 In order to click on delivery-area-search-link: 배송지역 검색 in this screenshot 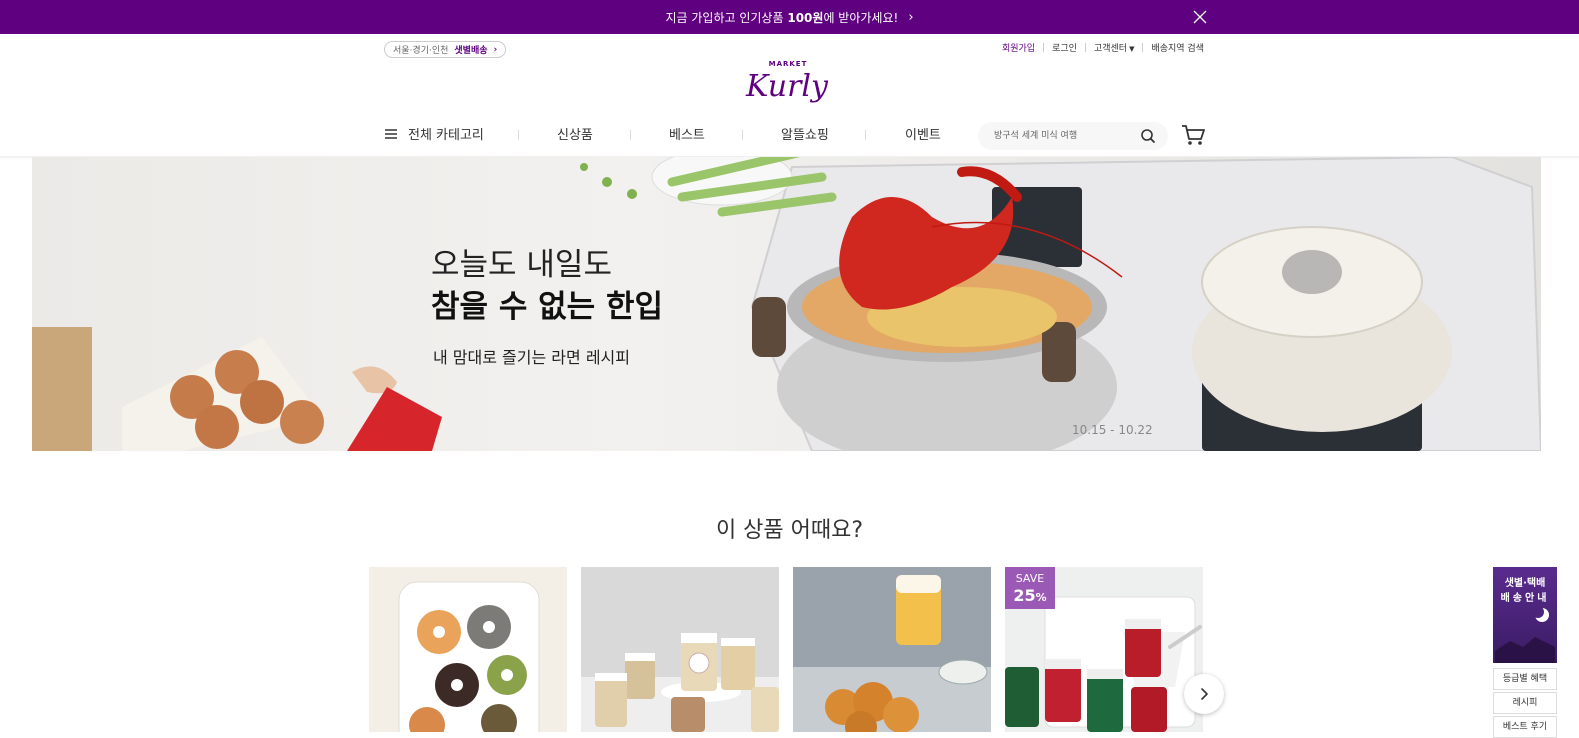, I will do `click(1177, 47)`.